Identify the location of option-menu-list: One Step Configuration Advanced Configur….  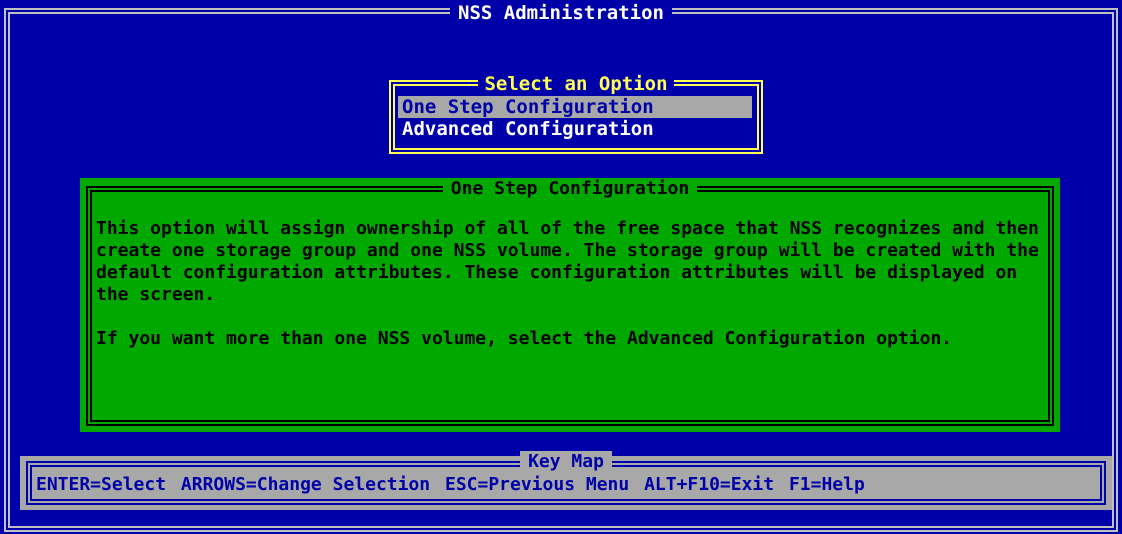
(575, 118).